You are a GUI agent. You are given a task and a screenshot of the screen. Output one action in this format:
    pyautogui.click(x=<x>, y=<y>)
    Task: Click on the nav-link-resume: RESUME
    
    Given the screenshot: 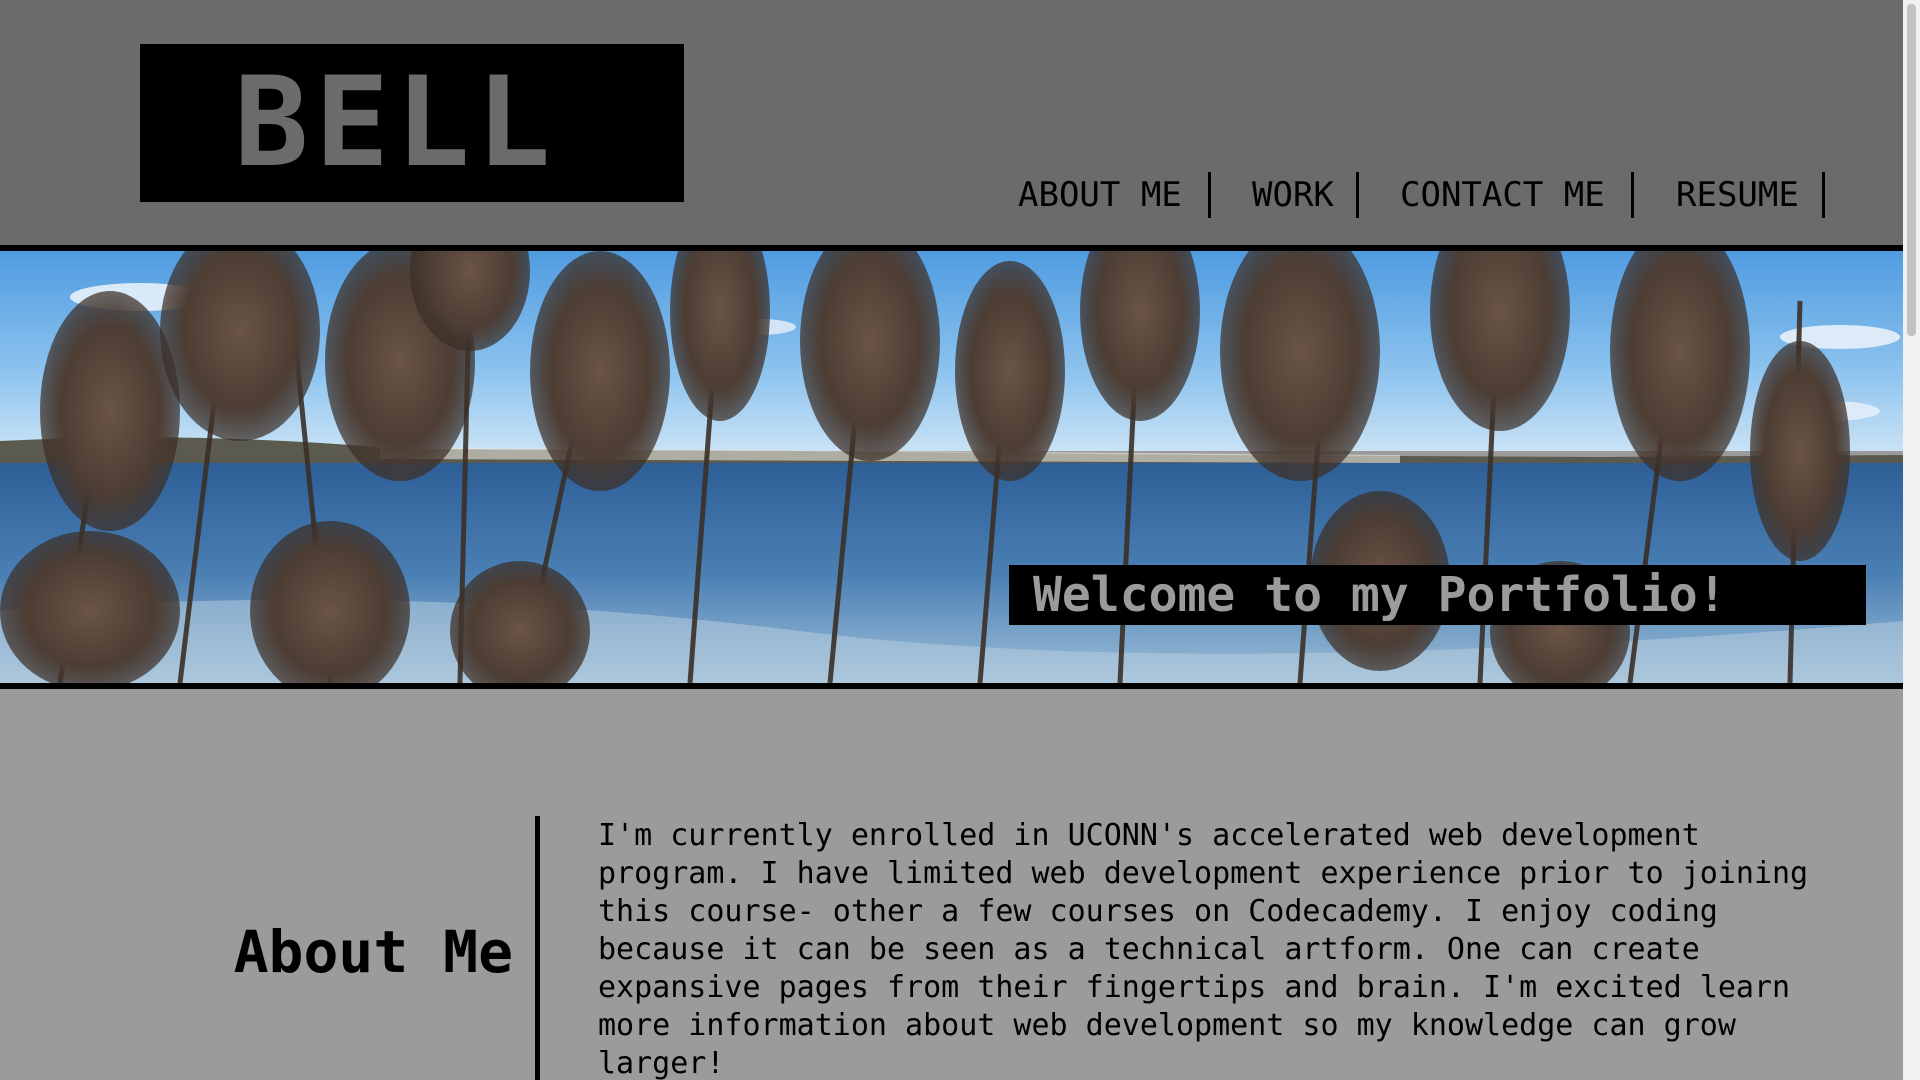 What is the action you would take?
    pyautogui.click(x=1729, y=195)
    